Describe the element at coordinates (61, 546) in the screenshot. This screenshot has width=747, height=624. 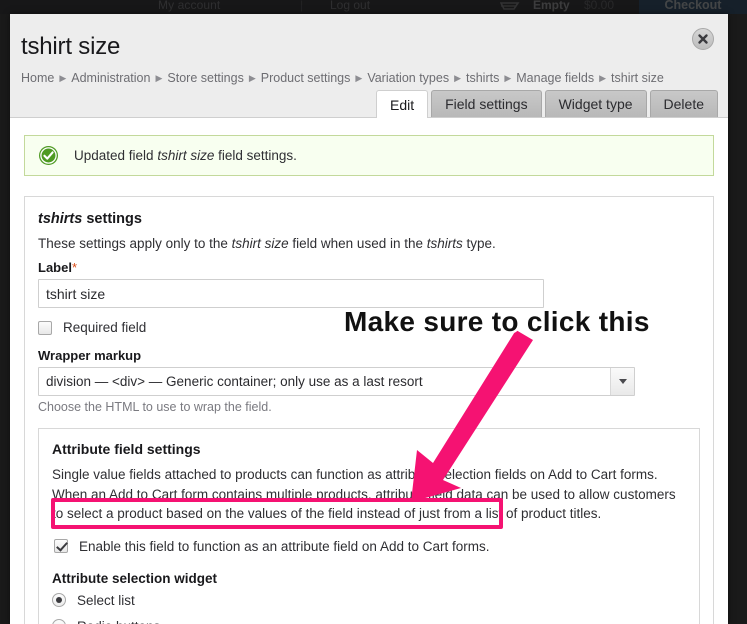
I see `attribute-enable-checkbox` at that location.